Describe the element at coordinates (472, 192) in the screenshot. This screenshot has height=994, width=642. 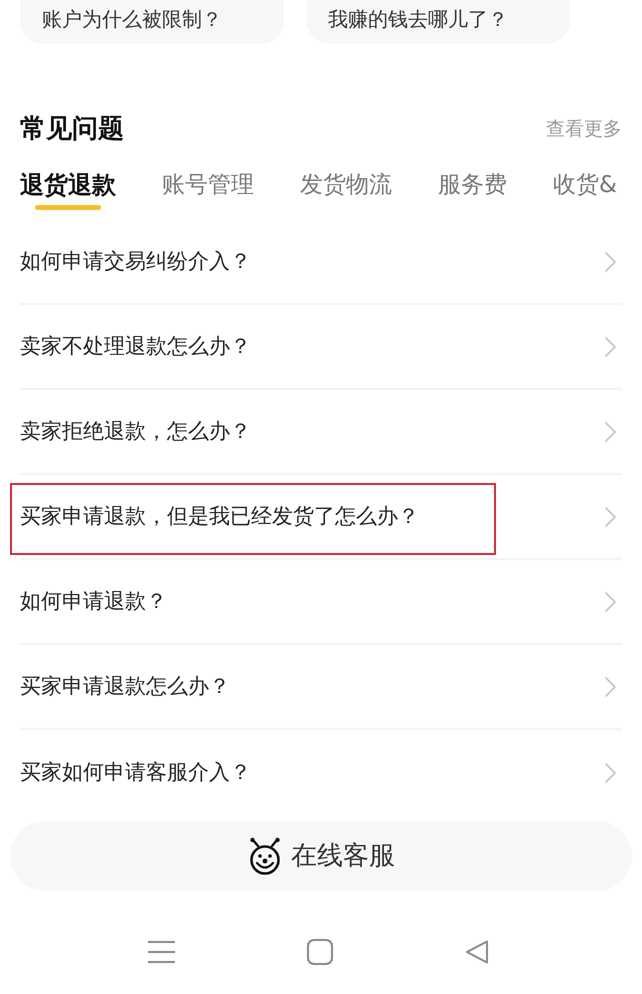
I see `category-tab: 服务费` at that location.